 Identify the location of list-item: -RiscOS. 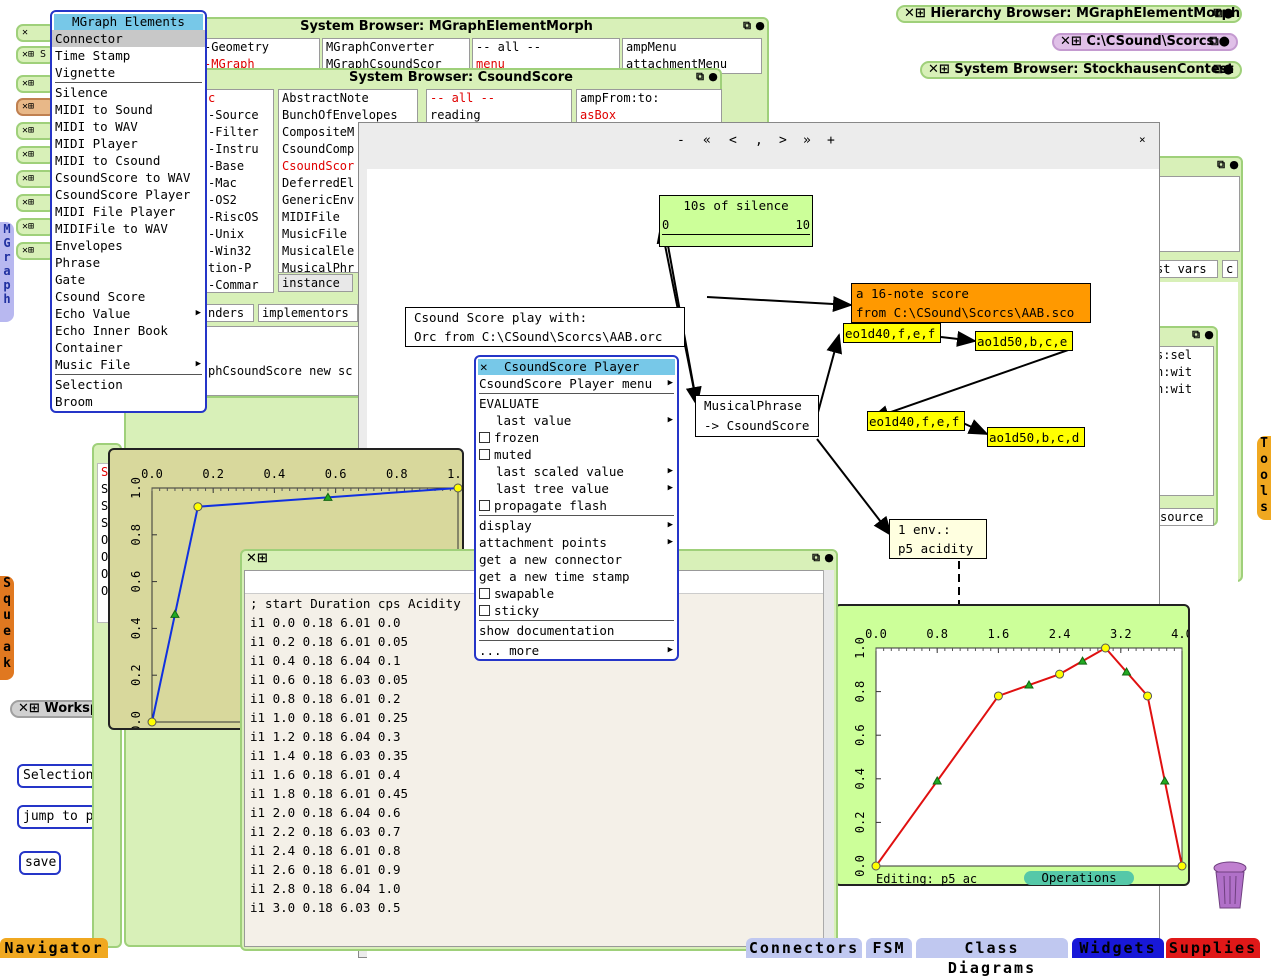
(239, 217).